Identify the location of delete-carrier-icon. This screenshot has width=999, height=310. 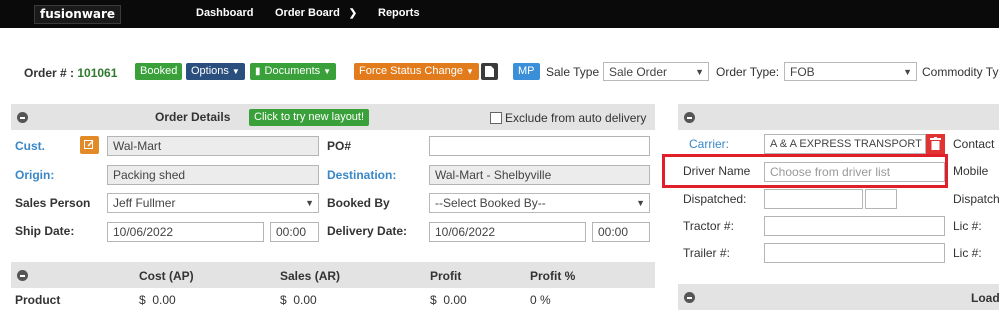
(935, 144).